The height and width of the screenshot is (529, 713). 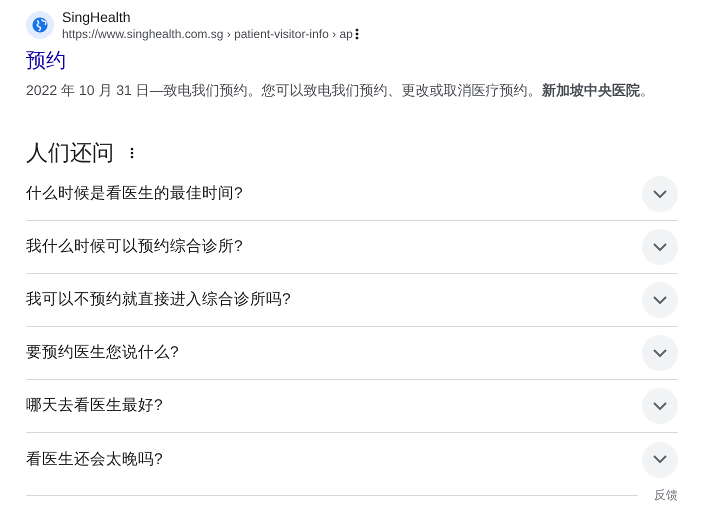 What do you see at coordinates (46, 61) in the screenshot?
I see `result-title-link: 预约` at bounding box center [46, 61].